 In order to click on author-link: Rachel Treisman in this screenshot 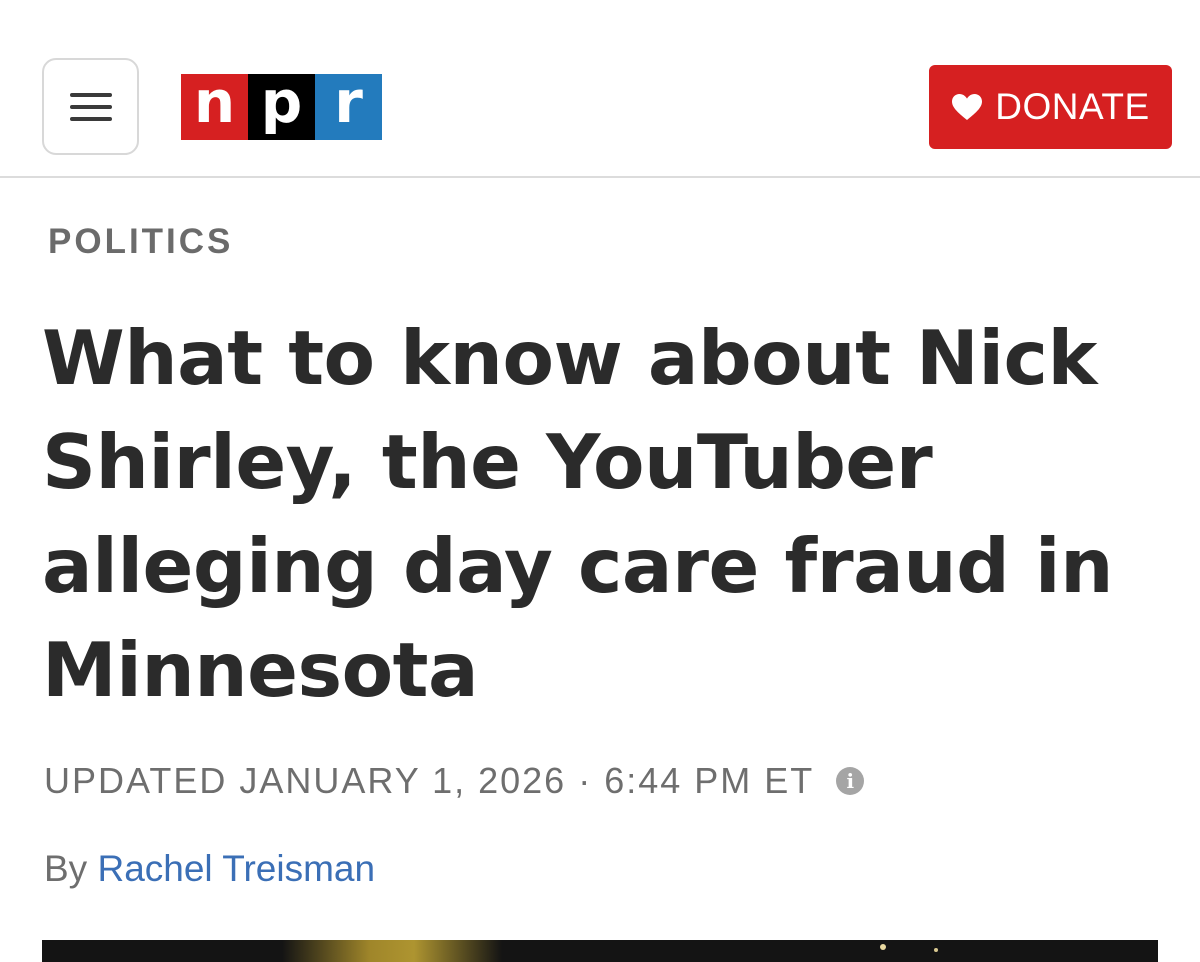, I will do `click(236, 868)`.